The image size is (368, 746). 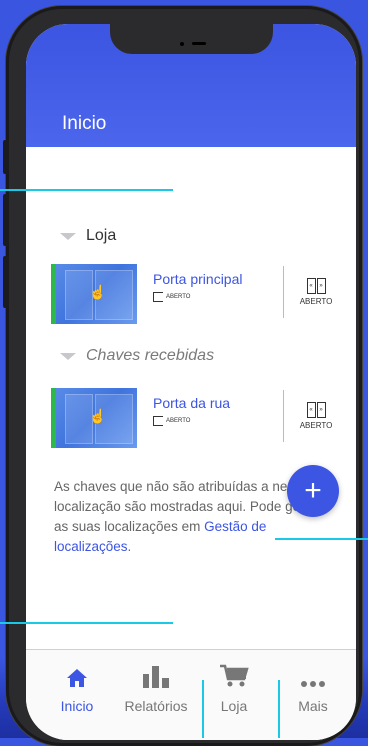 What do you see at coordinates (84, 123) in the screenshot?
I see `page-title: Inicio` at bounding box center [84, 123].